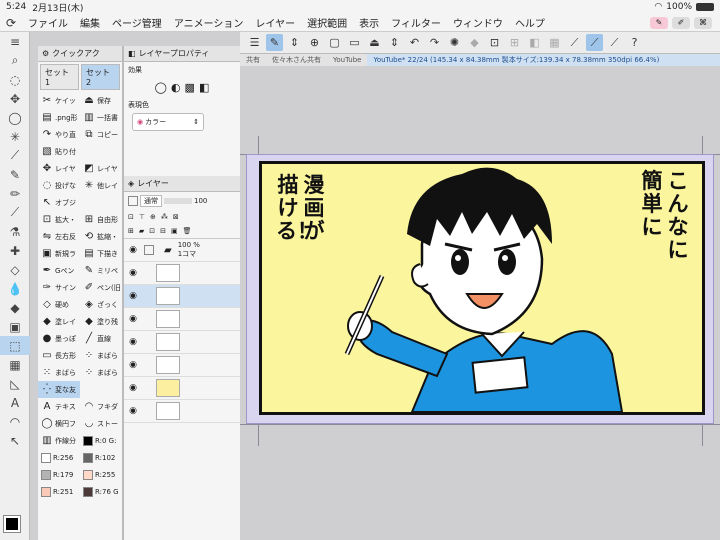  Describe the element at coordinates (394, 42) in the screenshot. I see `stepper2-icon: ⇕` at that location.